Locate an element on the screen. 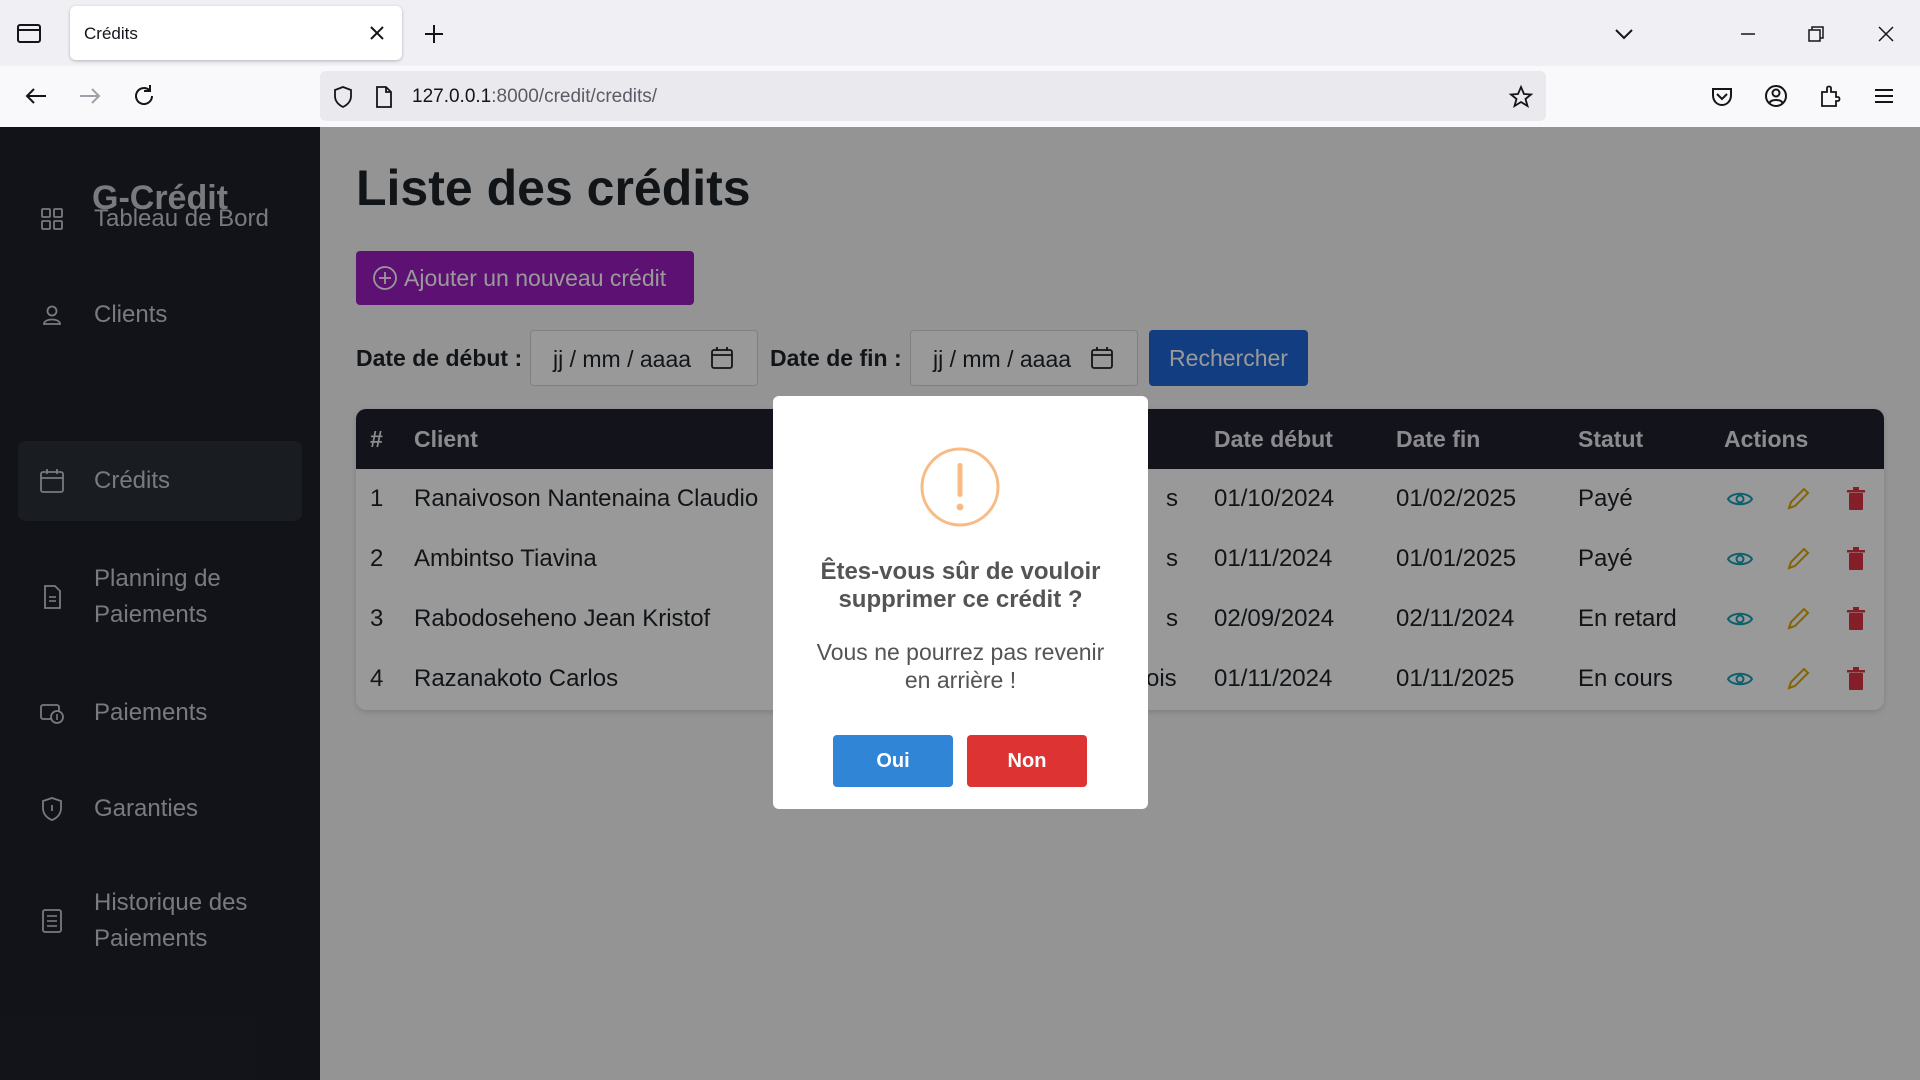  account-icon is located at coordinates (1776, 96).